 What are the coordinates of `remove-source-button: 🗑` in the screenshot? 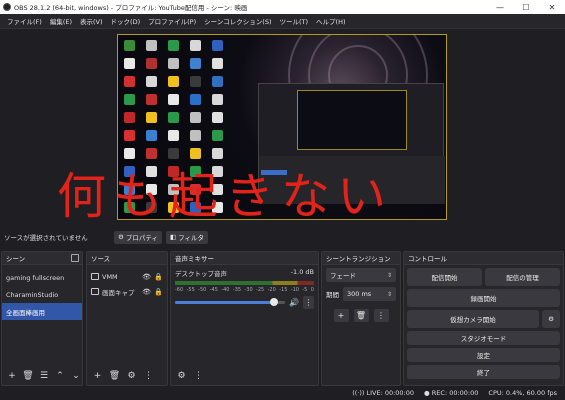 It's located at (114, 376).